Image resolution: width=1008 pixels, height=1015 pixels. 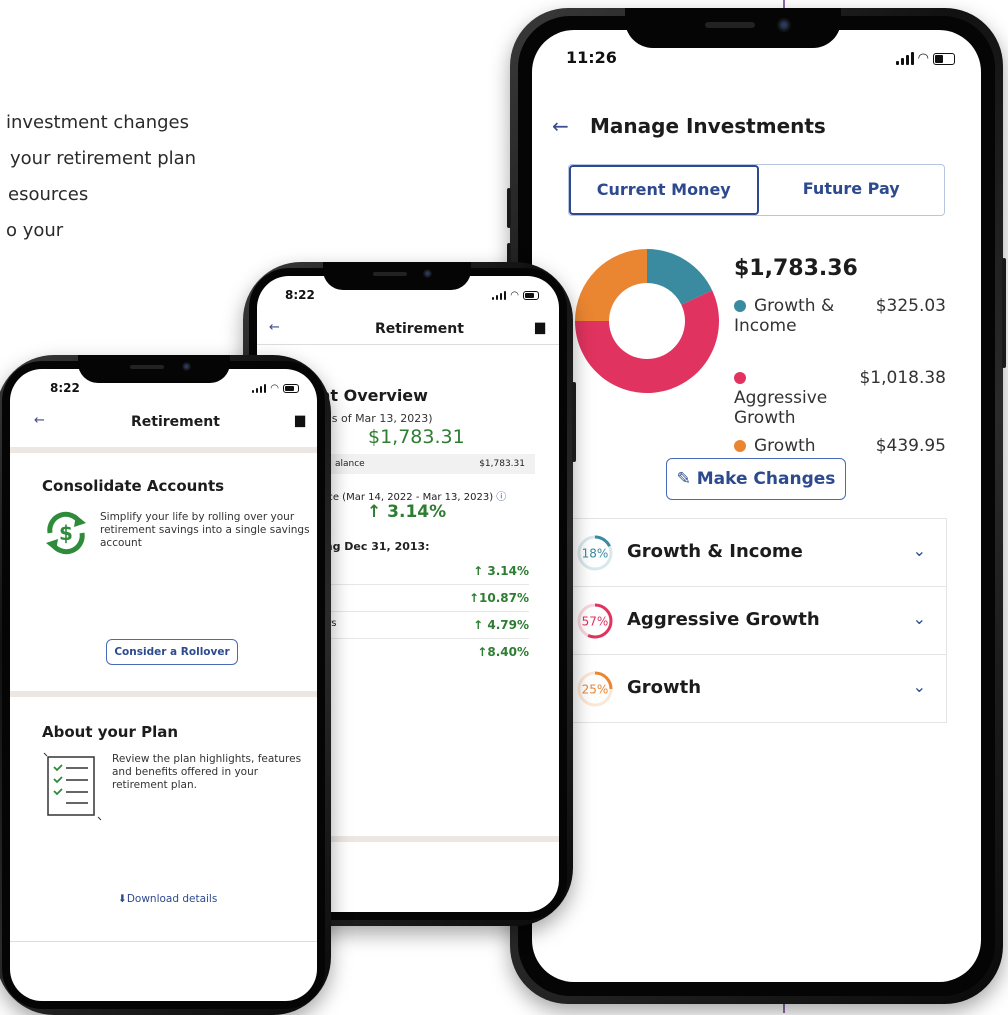 I want to click on section-title: nt Overview, so click(x=373, y=395).